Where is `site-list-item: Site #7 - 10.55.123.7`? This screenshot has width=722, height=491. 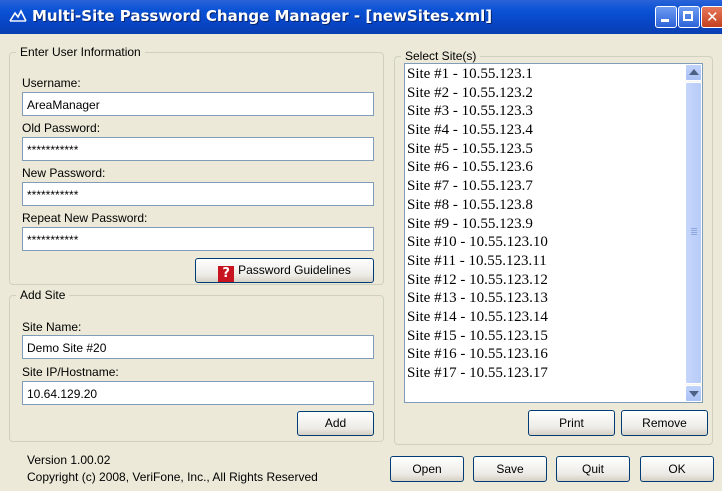
site-list-item: Site #7 - 10.55.123.7 is located at coordinates (477, 186).